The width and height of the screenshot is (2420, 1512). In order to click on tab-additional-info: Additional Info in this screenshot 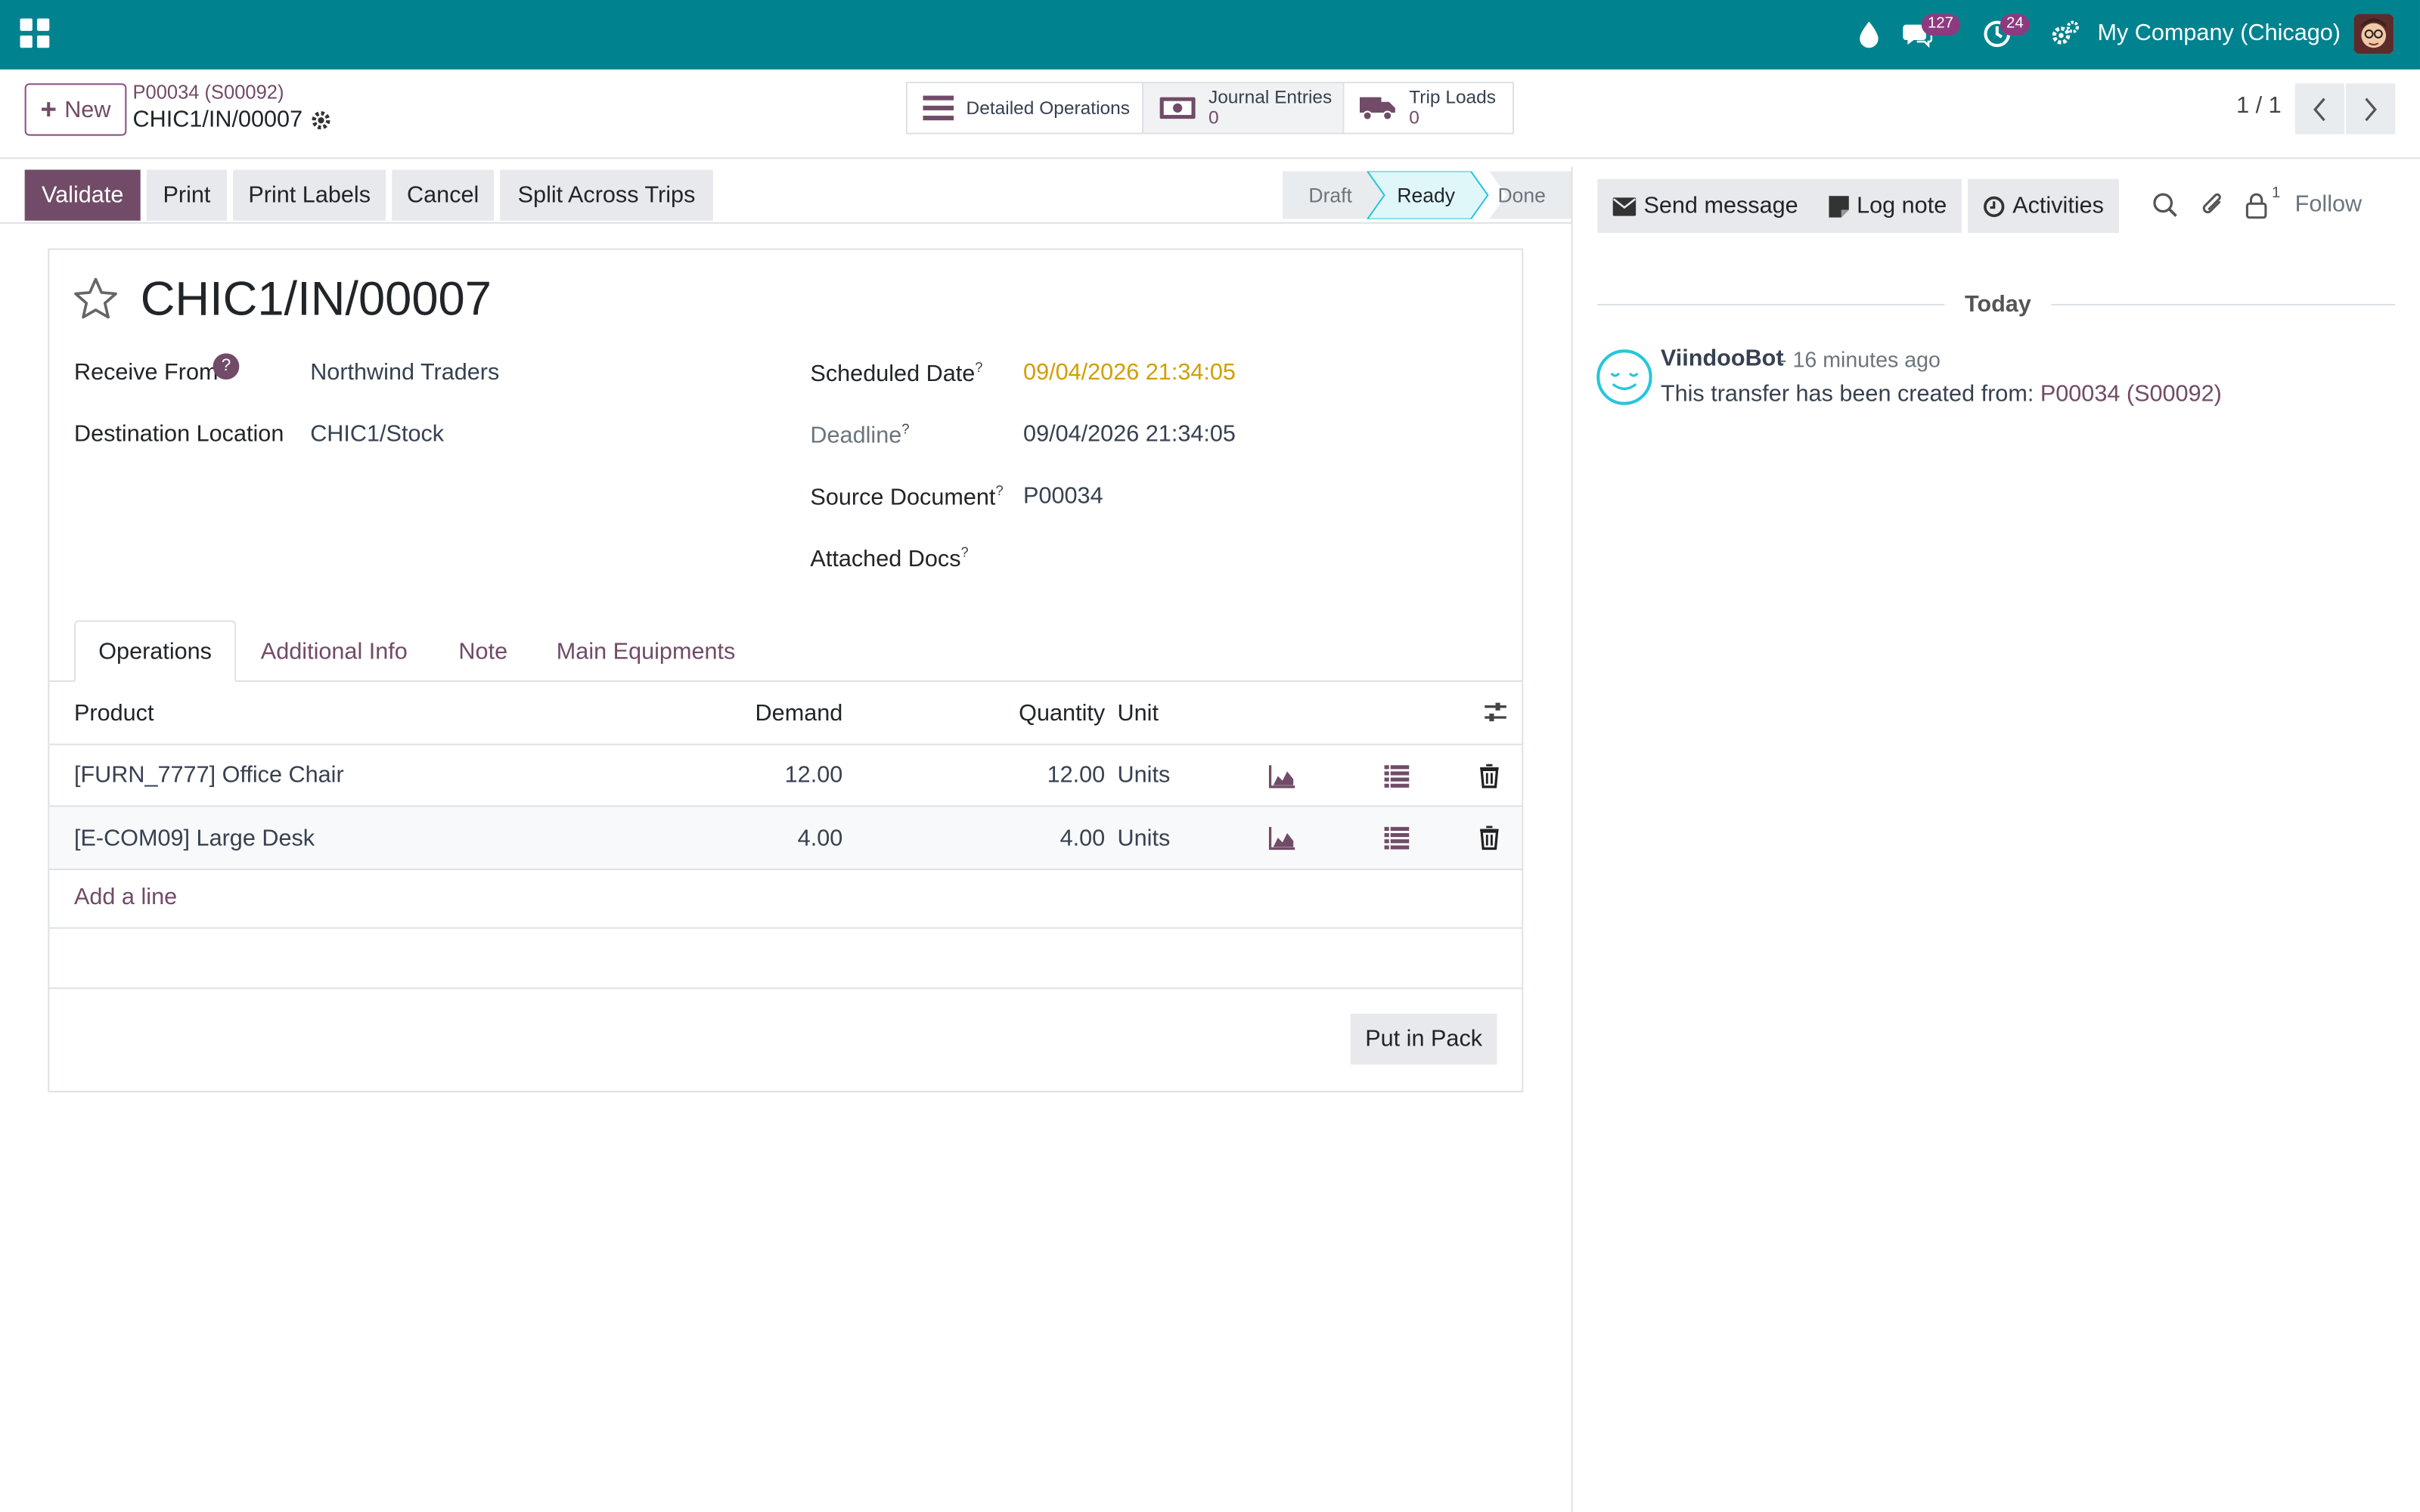, I will do `click(334, 651)`.